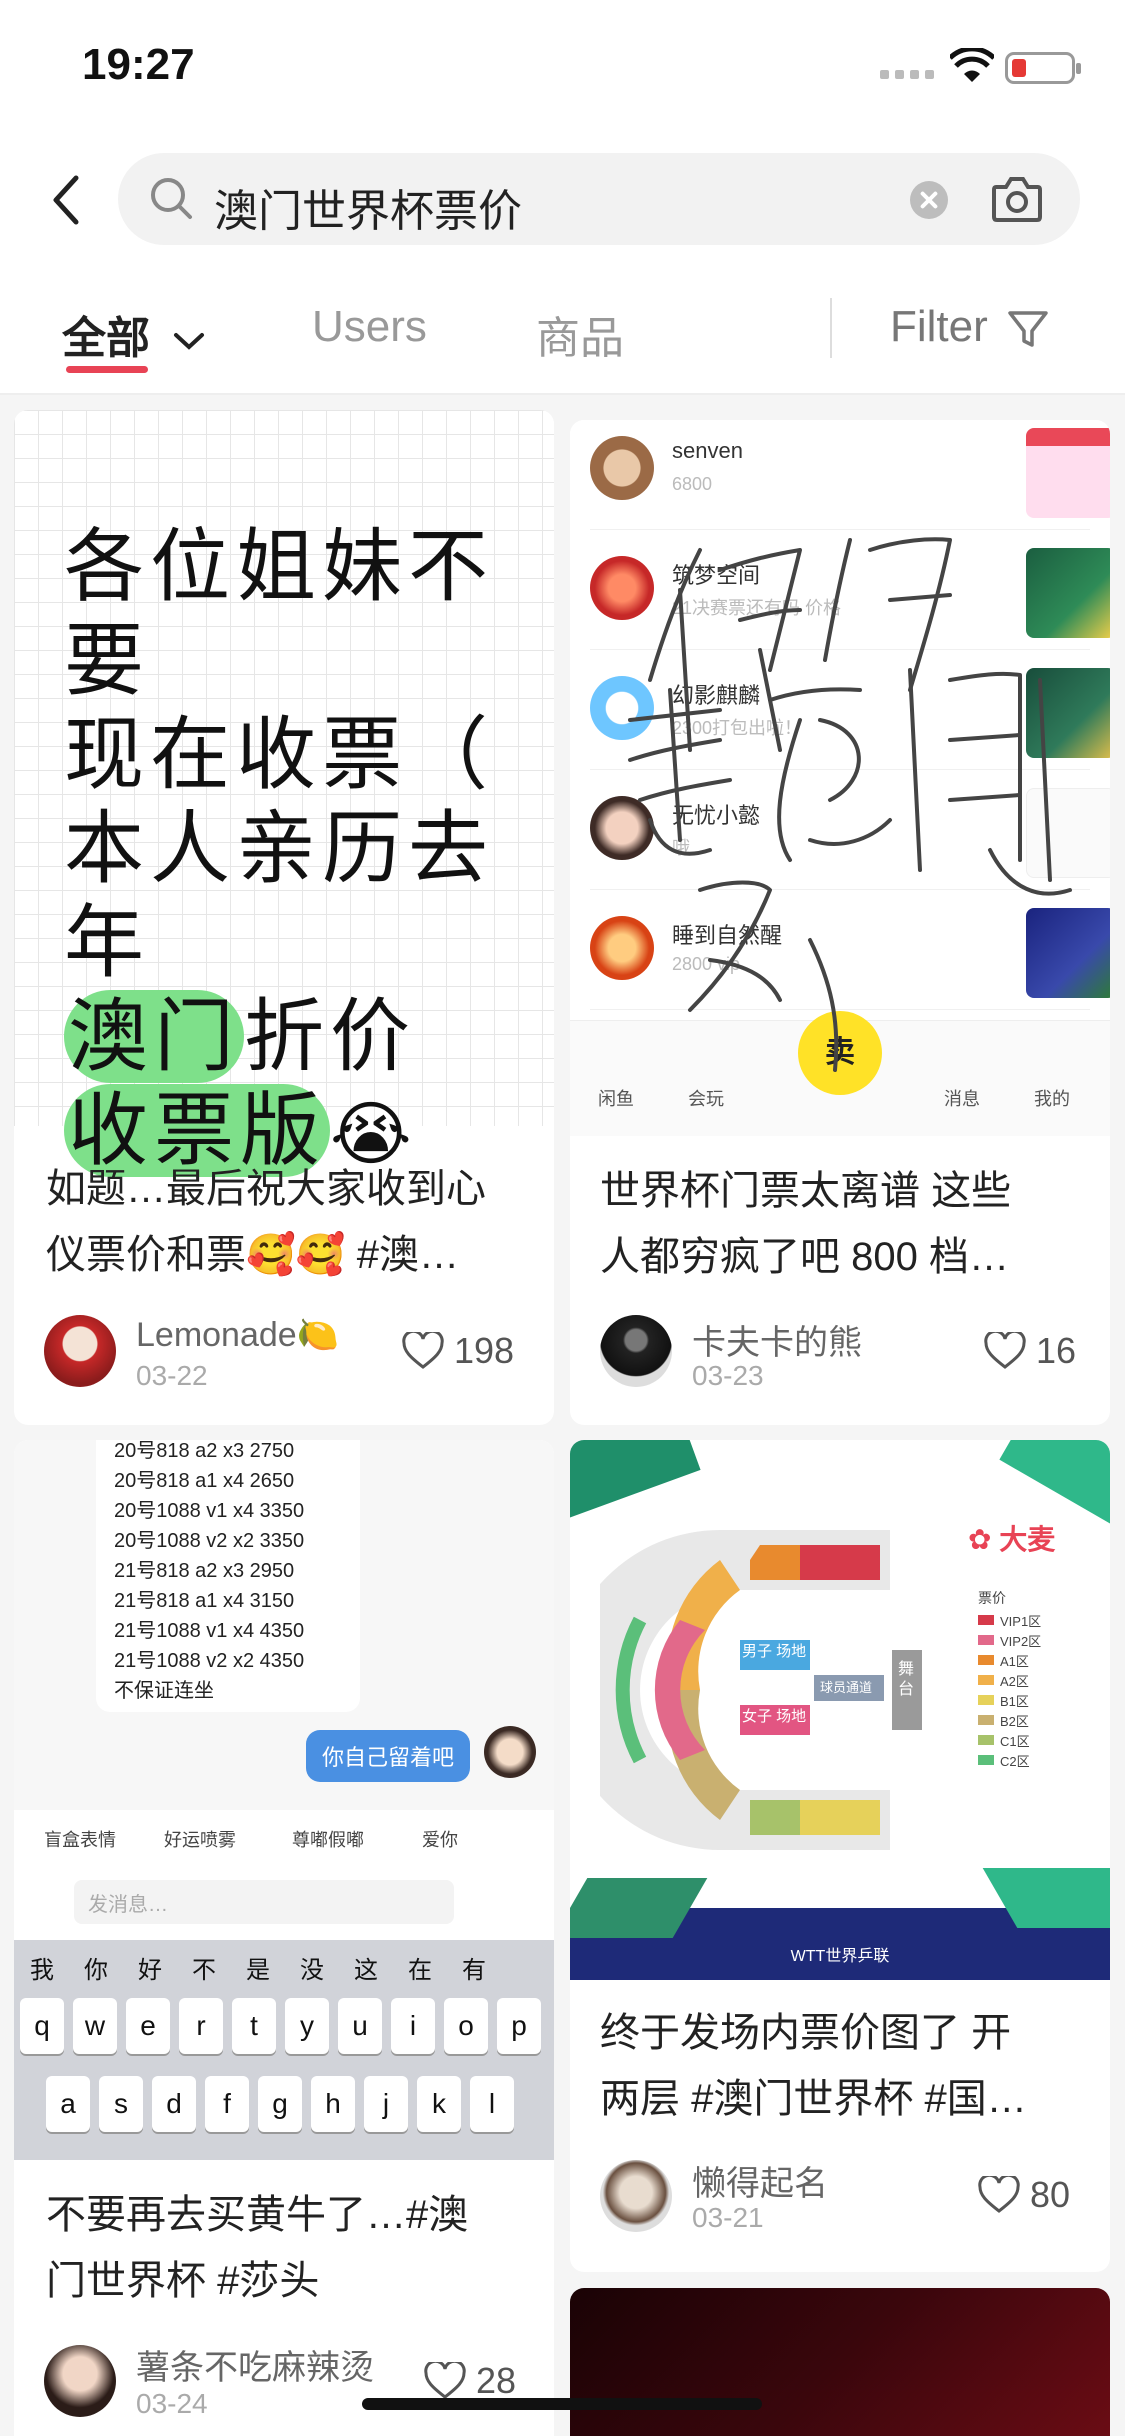  Describe the element at coordinates (1017, 199) in the screenshot. I see `camera-search-icon` at that location.